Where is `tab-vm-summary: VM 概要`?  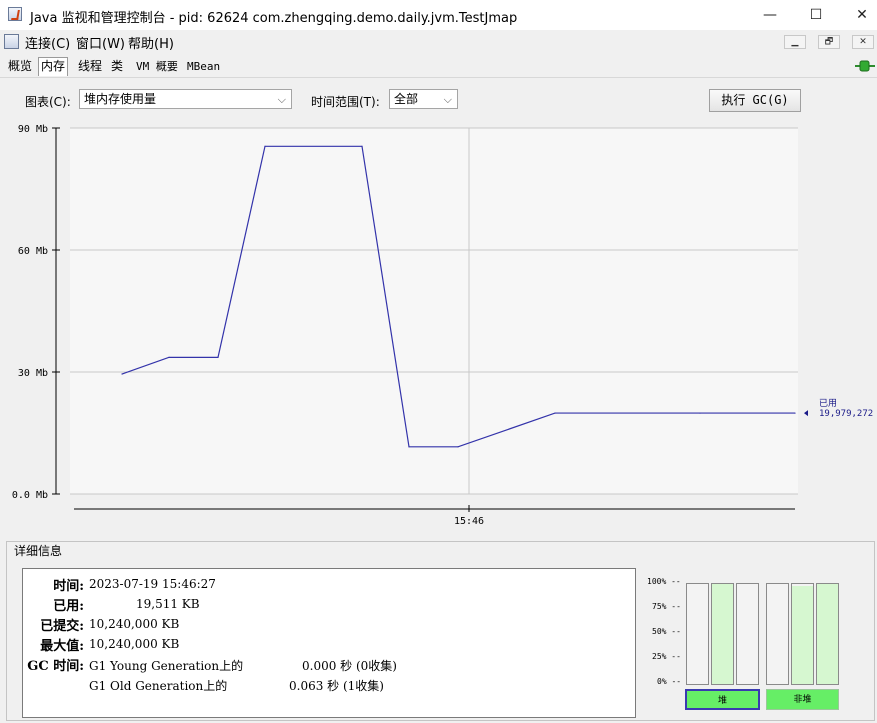 tab-vm-summary: VM 概要 is located at coordinates (157, 66).